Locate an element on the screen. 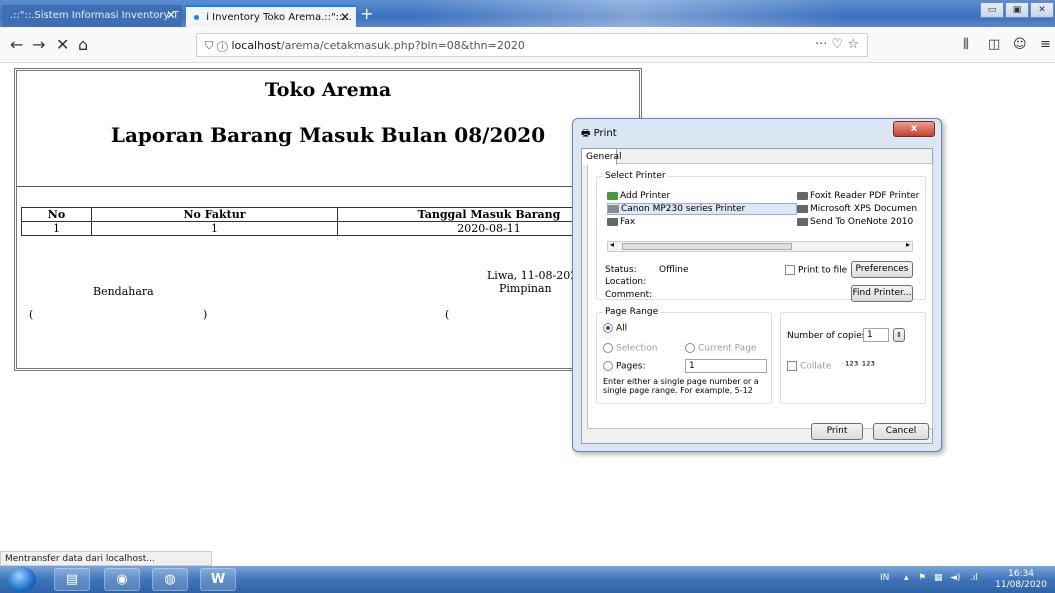 The width and height of the screenshot is (1055, 593). close-window-icon: ✕ is located at coordinates (1042, 10).